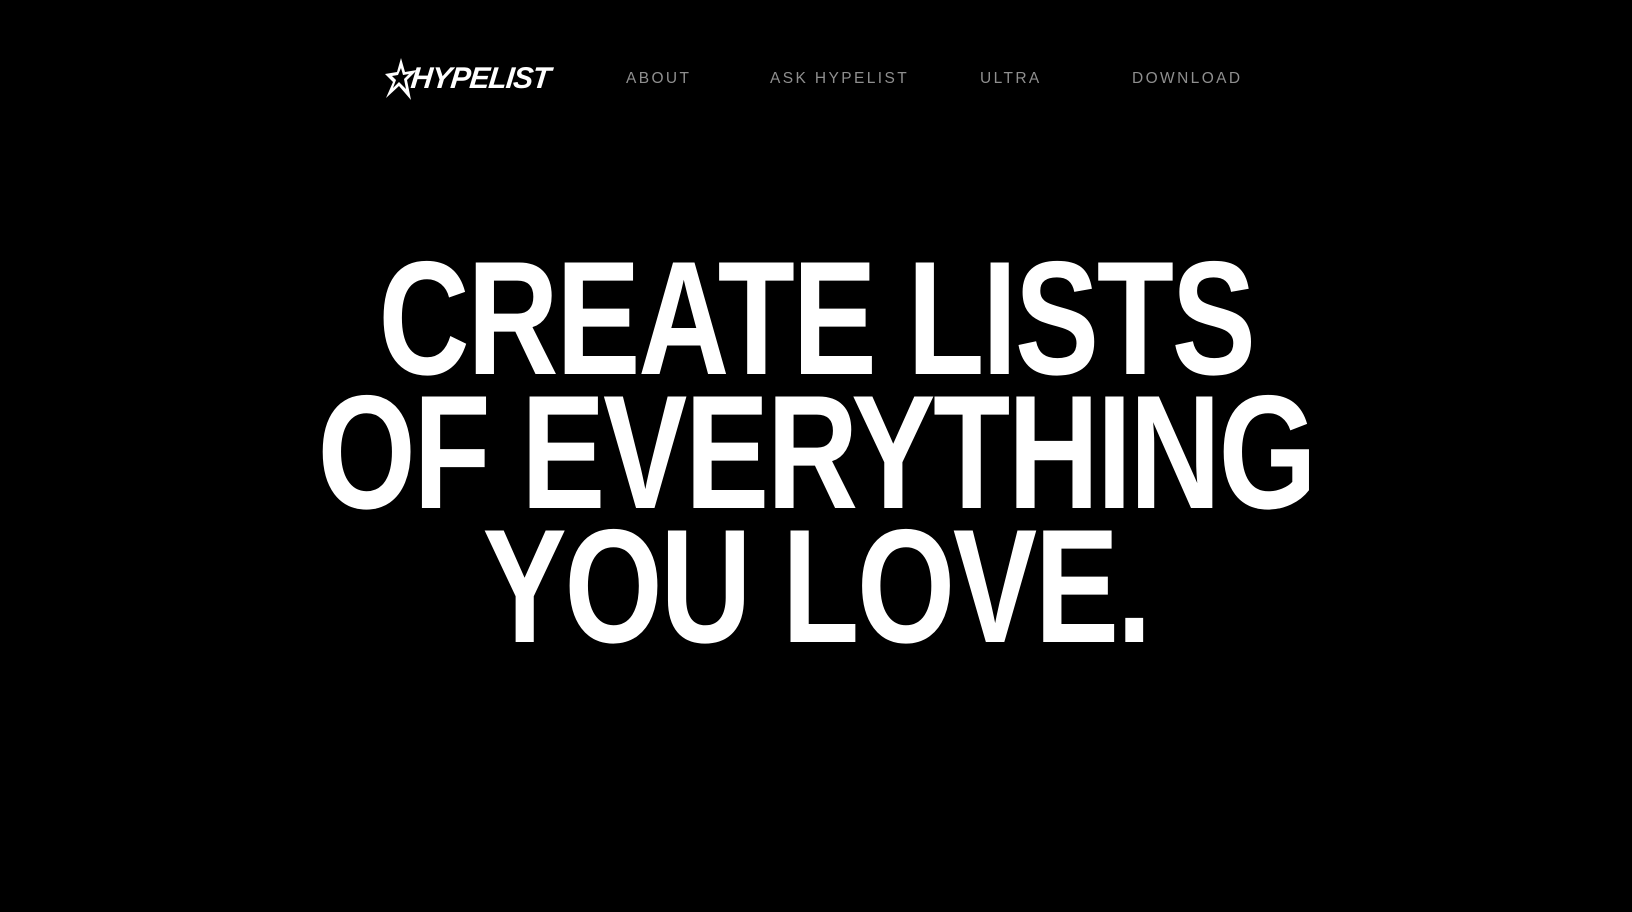 The height and width of the screenshot is (912, 1632). I want to click on nav-ultra: ULTRA, so click(1011, 79).